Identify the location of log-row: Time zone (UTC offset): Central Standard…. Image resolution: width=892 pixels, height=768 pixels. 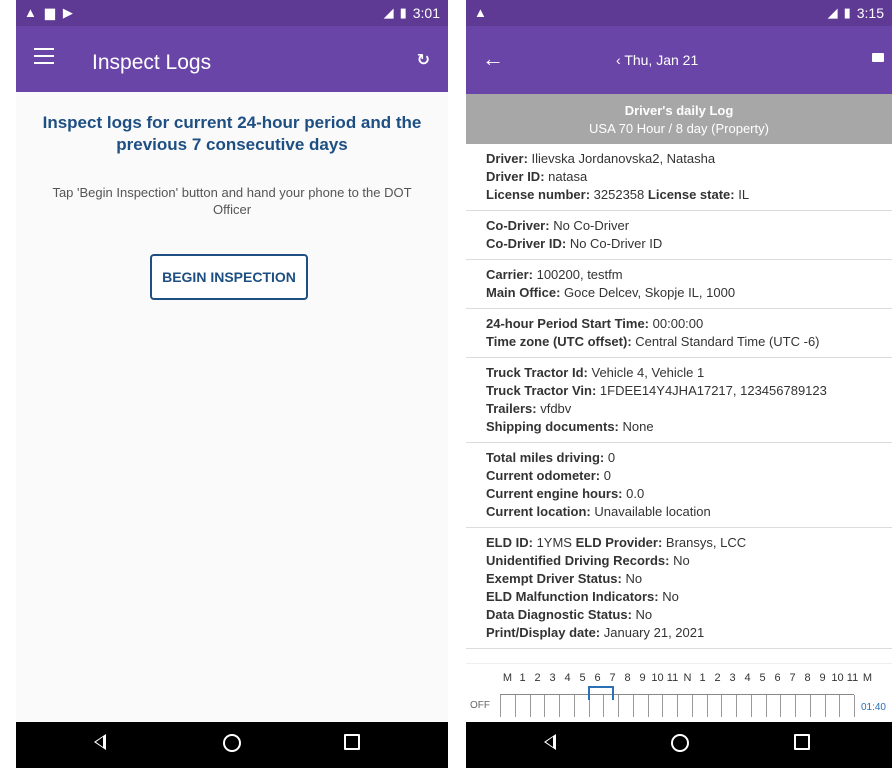
(683, 342).